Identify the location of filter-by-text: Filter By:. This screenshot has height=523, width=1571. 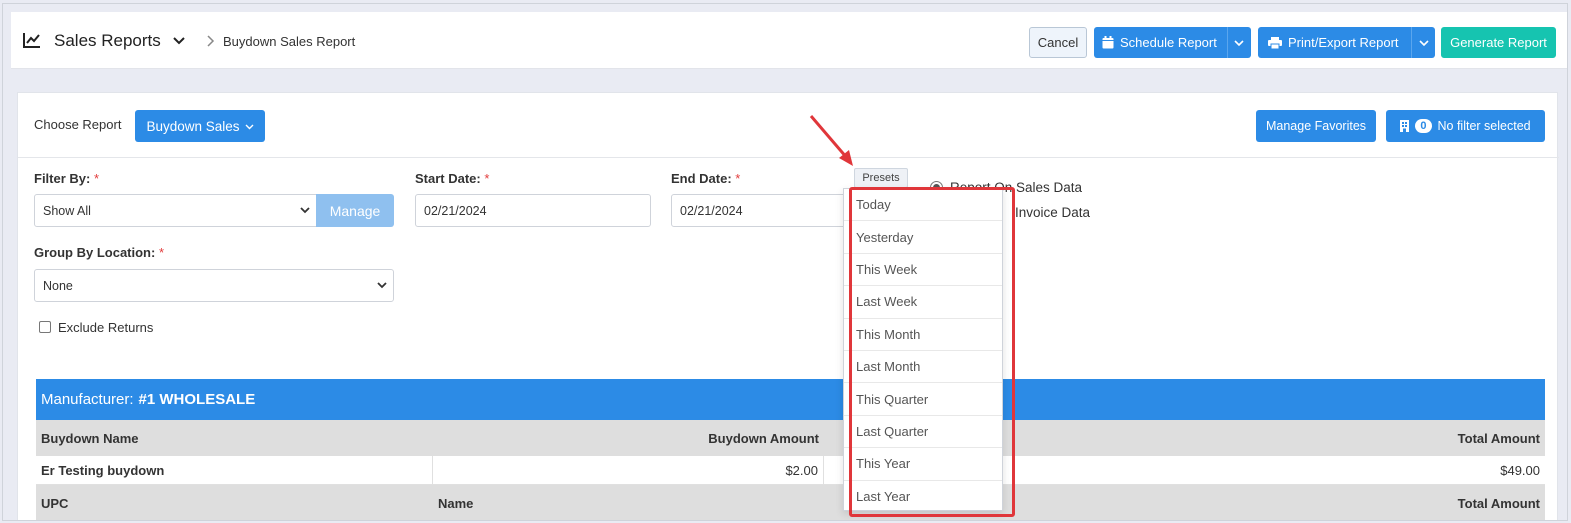
(62, 178).